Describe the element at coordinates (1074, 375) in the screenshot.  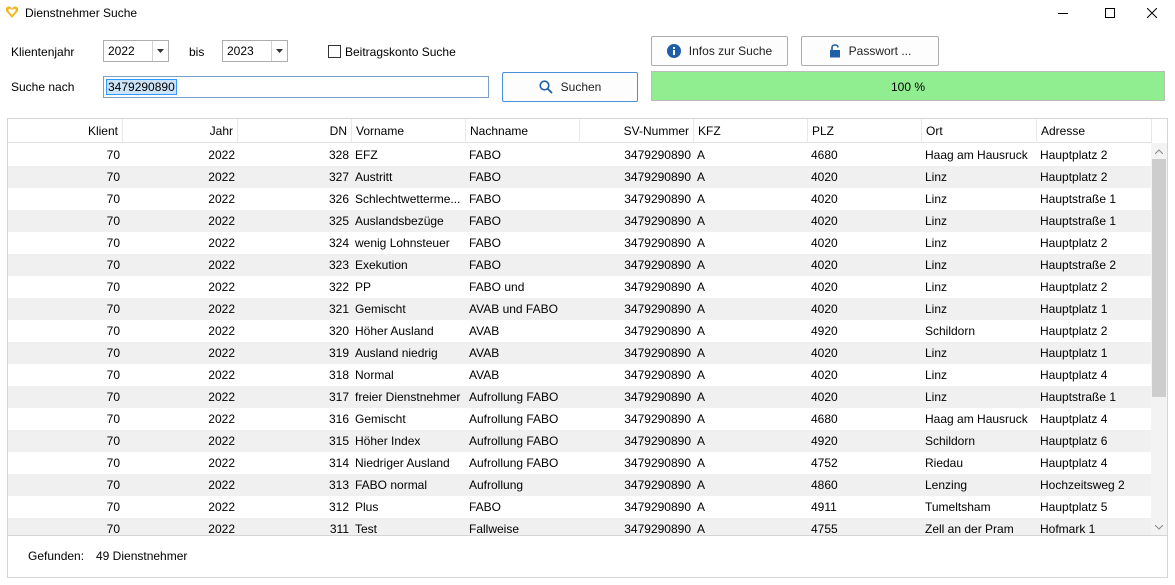
I see `cell-adresse: Hauptplatz 4` at that location.